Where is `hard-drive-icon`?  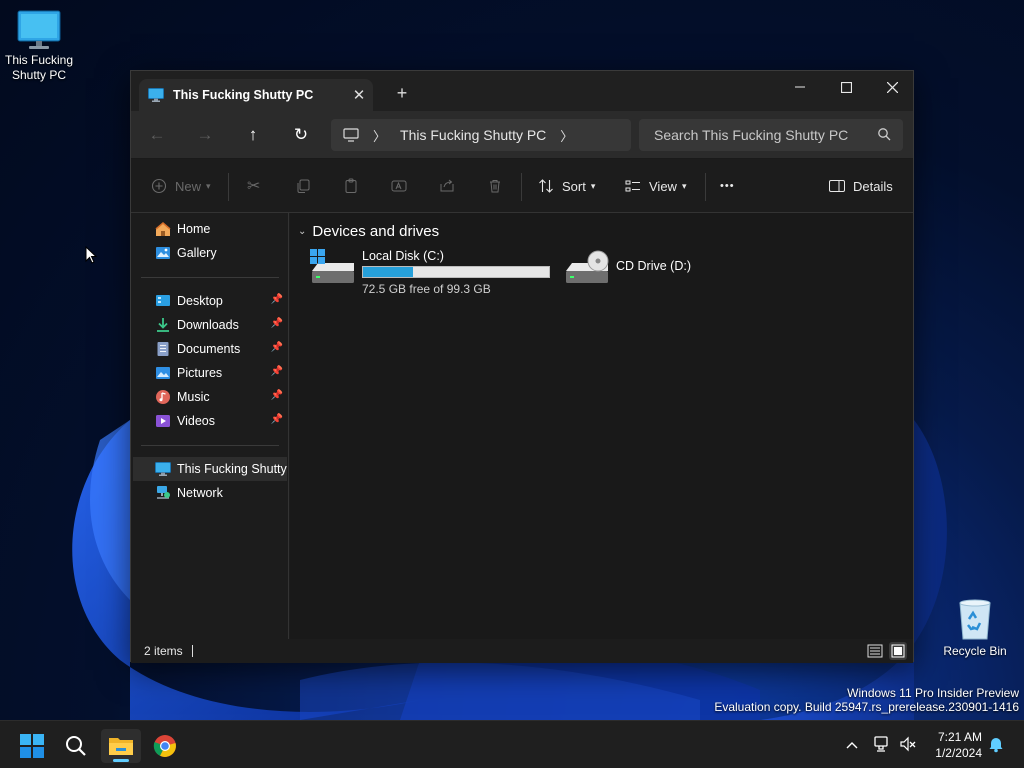 hard-drive-icon is located at coordinates (332, 266).